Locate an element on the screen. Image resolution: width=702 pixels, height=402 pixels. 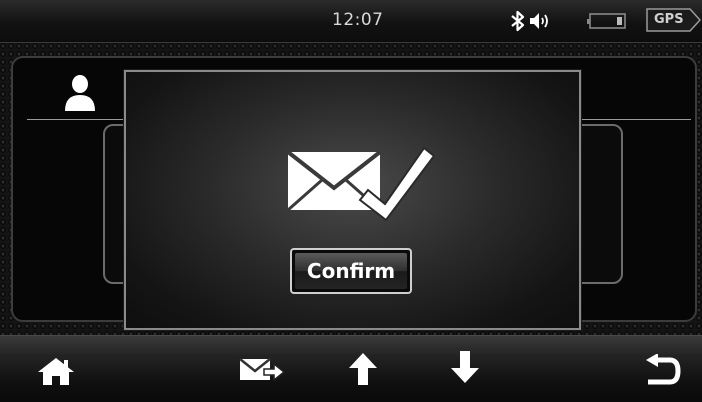
speaker-icon is located at coordinates (541, 23).